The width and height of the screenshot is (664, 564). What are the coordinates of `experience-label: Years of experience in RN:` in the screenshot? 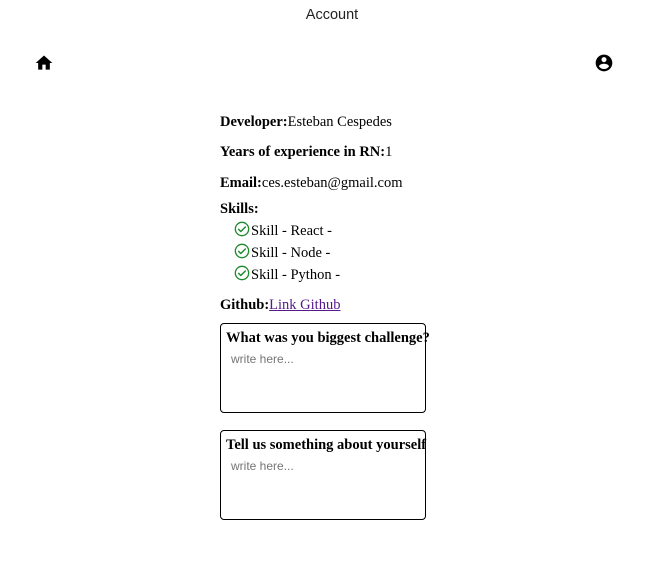 It's located at (303, 152).